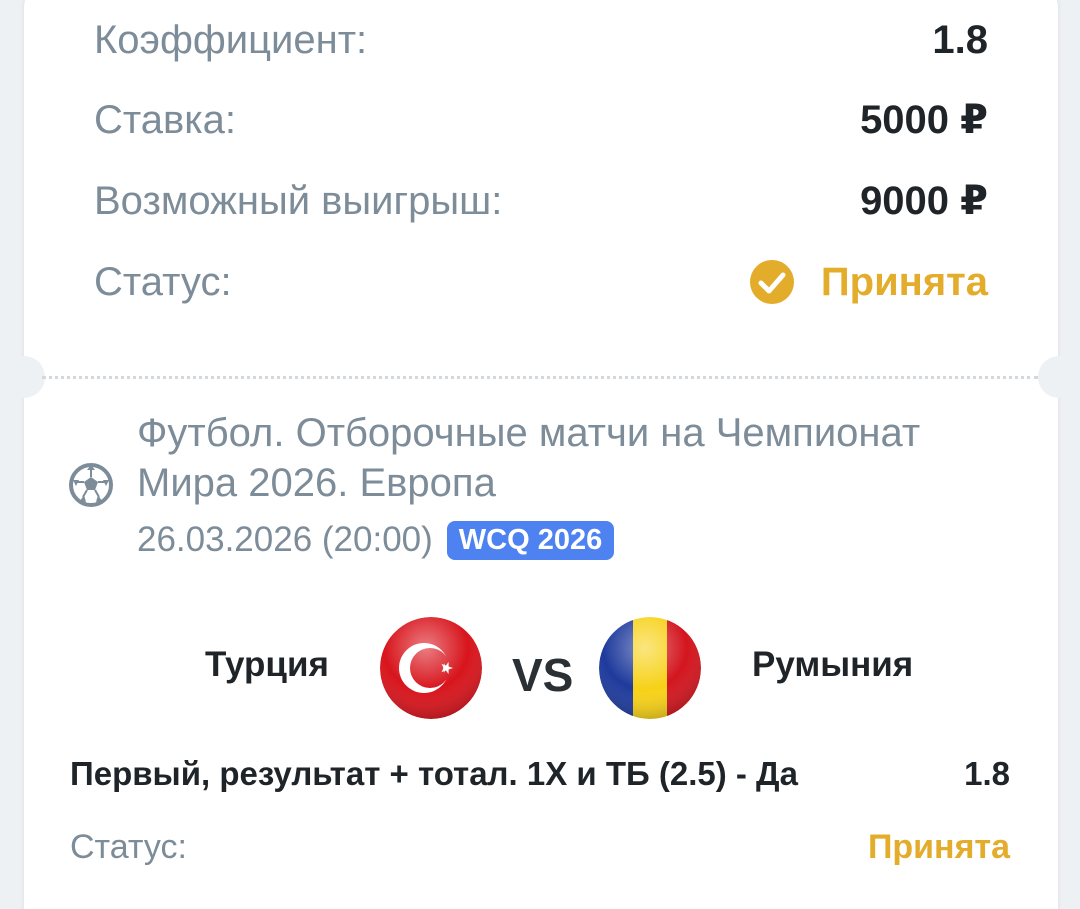 This screenshot has height=909, width=1080. Describe the element at coordinates (316, 483) in the screenshot. I see `event-title-line2: Мира 2026. Европа` at that location.